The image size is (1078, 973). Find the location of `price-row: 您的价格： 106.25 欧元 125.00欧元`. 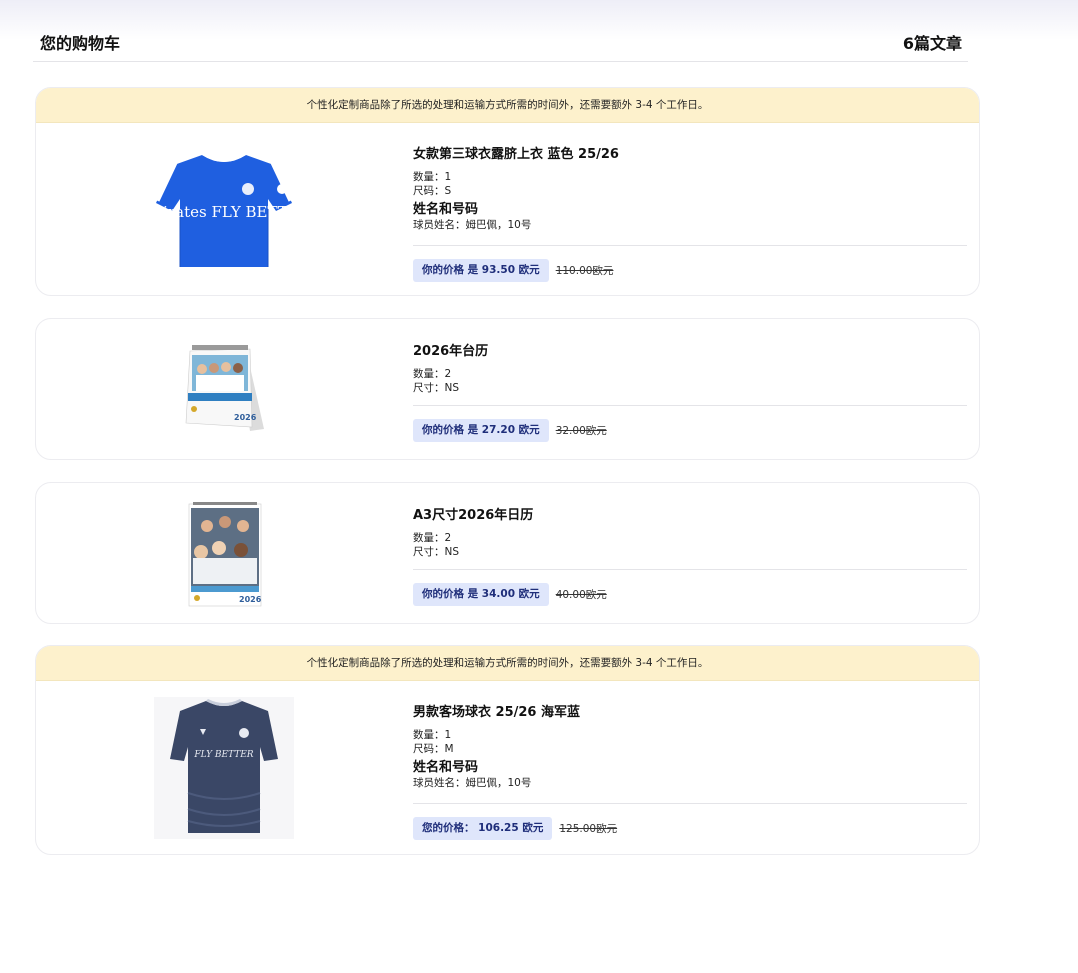

price-row: 您的价格： 106.25 欧元 125.00欧元 is located at coordinates (515, 828).